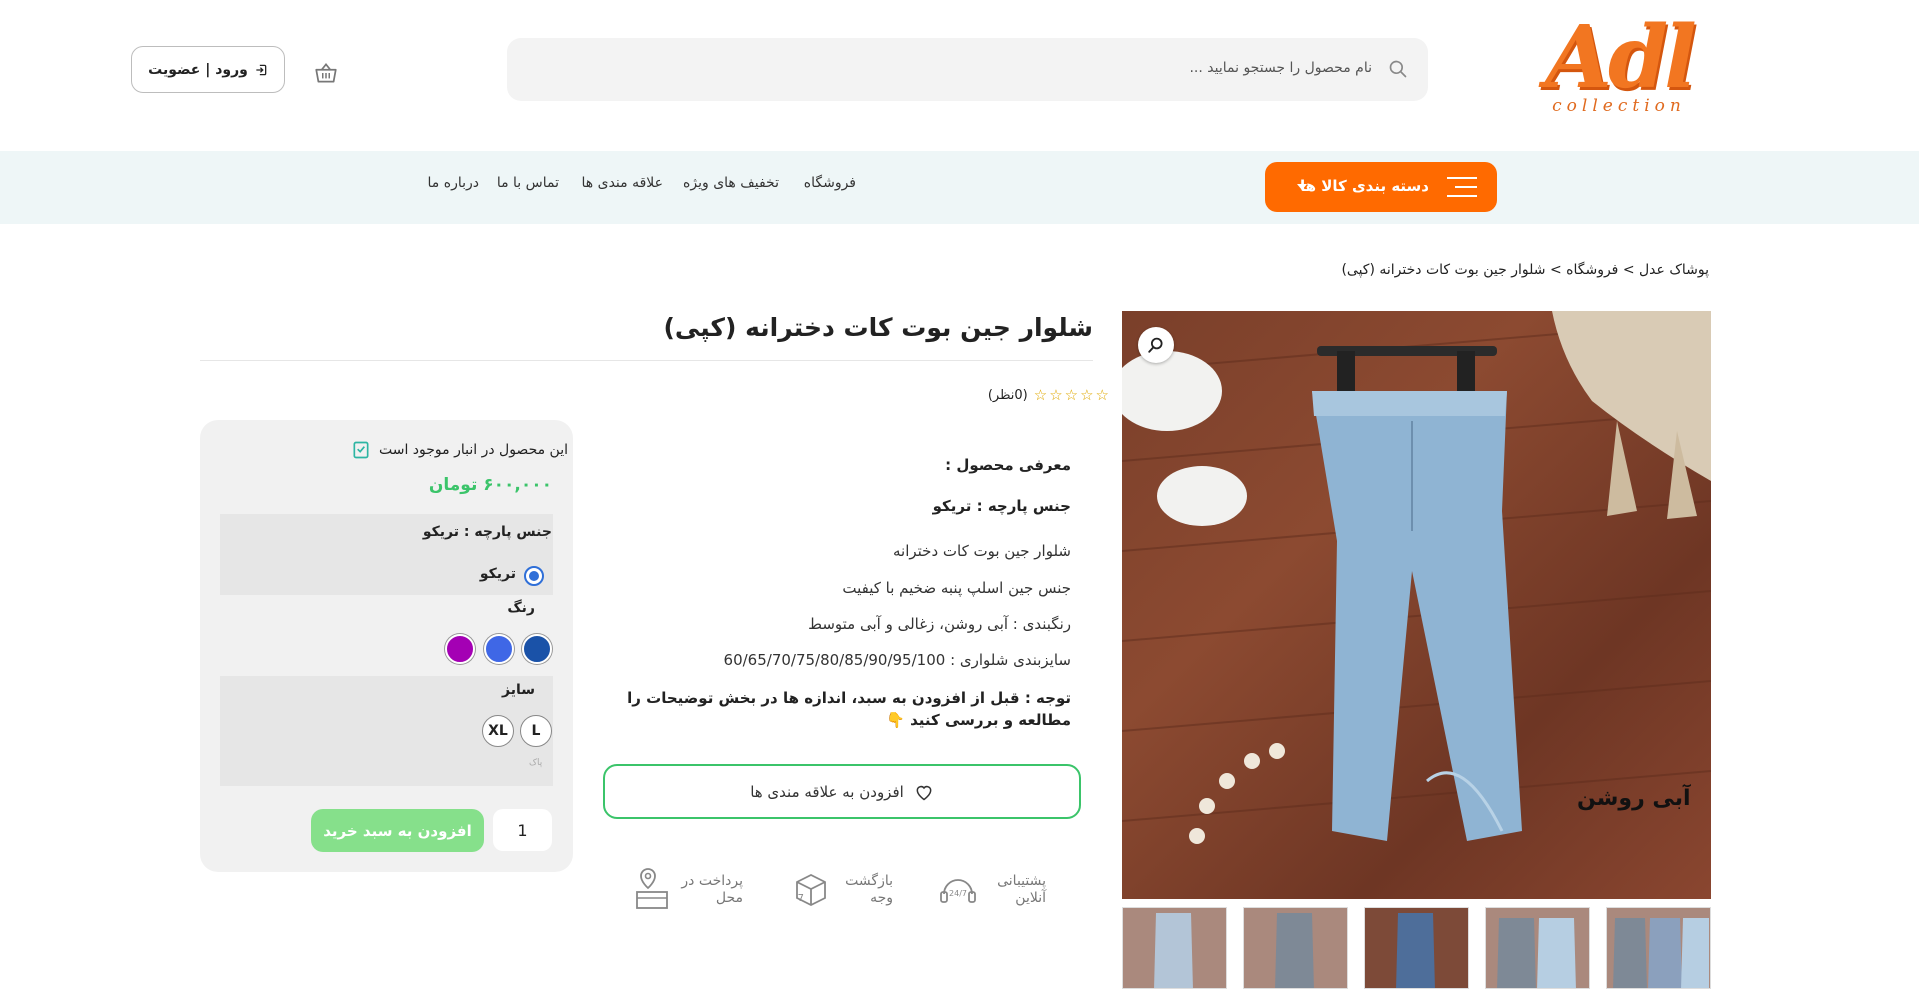  Describe the element at coordinates (499, 649) in the screenshot. I see `color-swatch-blue` at that location.